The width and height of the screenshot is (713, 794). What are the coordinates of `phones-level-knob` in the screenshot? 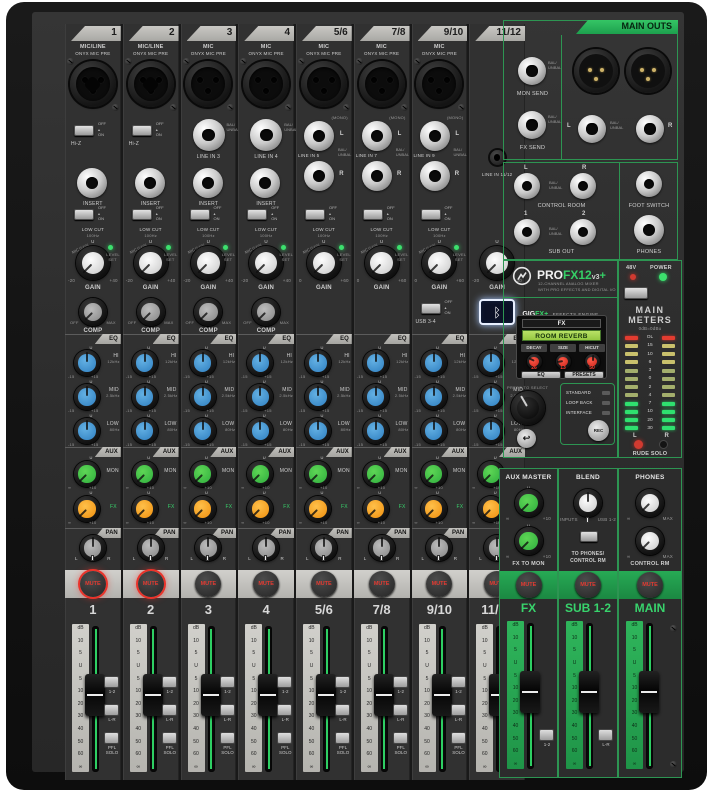 It's located at (650, 503).